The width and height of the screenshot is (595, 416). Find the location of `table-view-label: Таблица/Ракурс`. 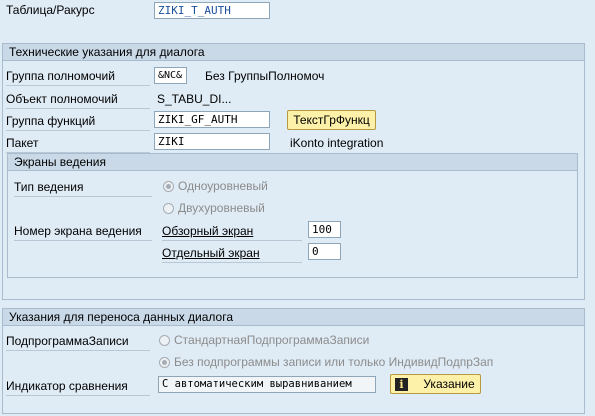

table-view-label: Таблица/Ракурс is located at coordinates (50, 10).